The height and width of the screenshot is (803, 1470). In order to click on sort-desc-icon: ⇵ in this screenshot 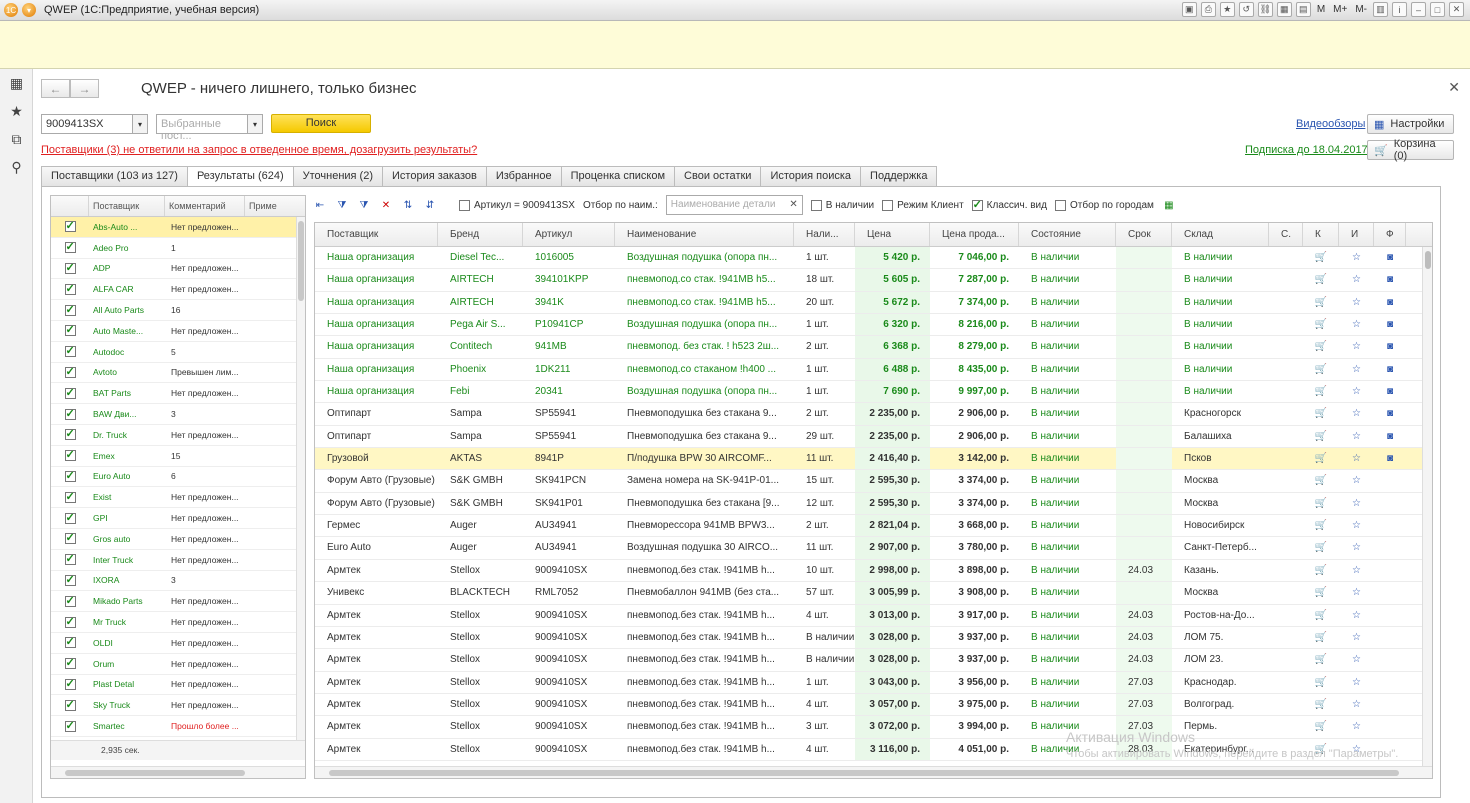, I will do `click(430, 205)`.